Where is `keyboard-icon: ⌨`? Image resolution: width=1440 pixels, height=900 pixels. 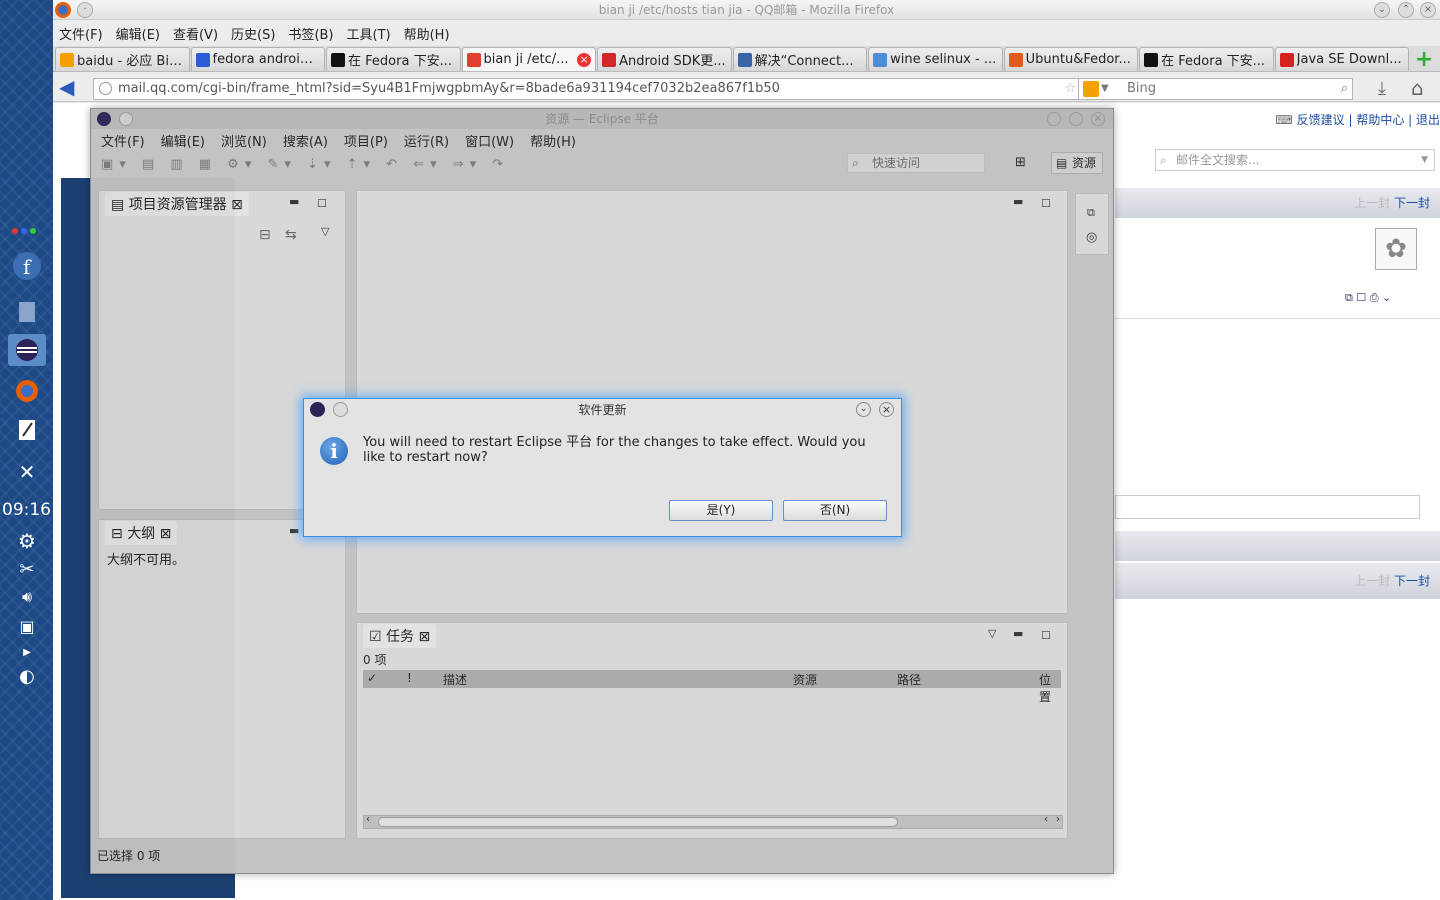 keyboard-icon: ⌨ is located at coordinates (1283, 120).